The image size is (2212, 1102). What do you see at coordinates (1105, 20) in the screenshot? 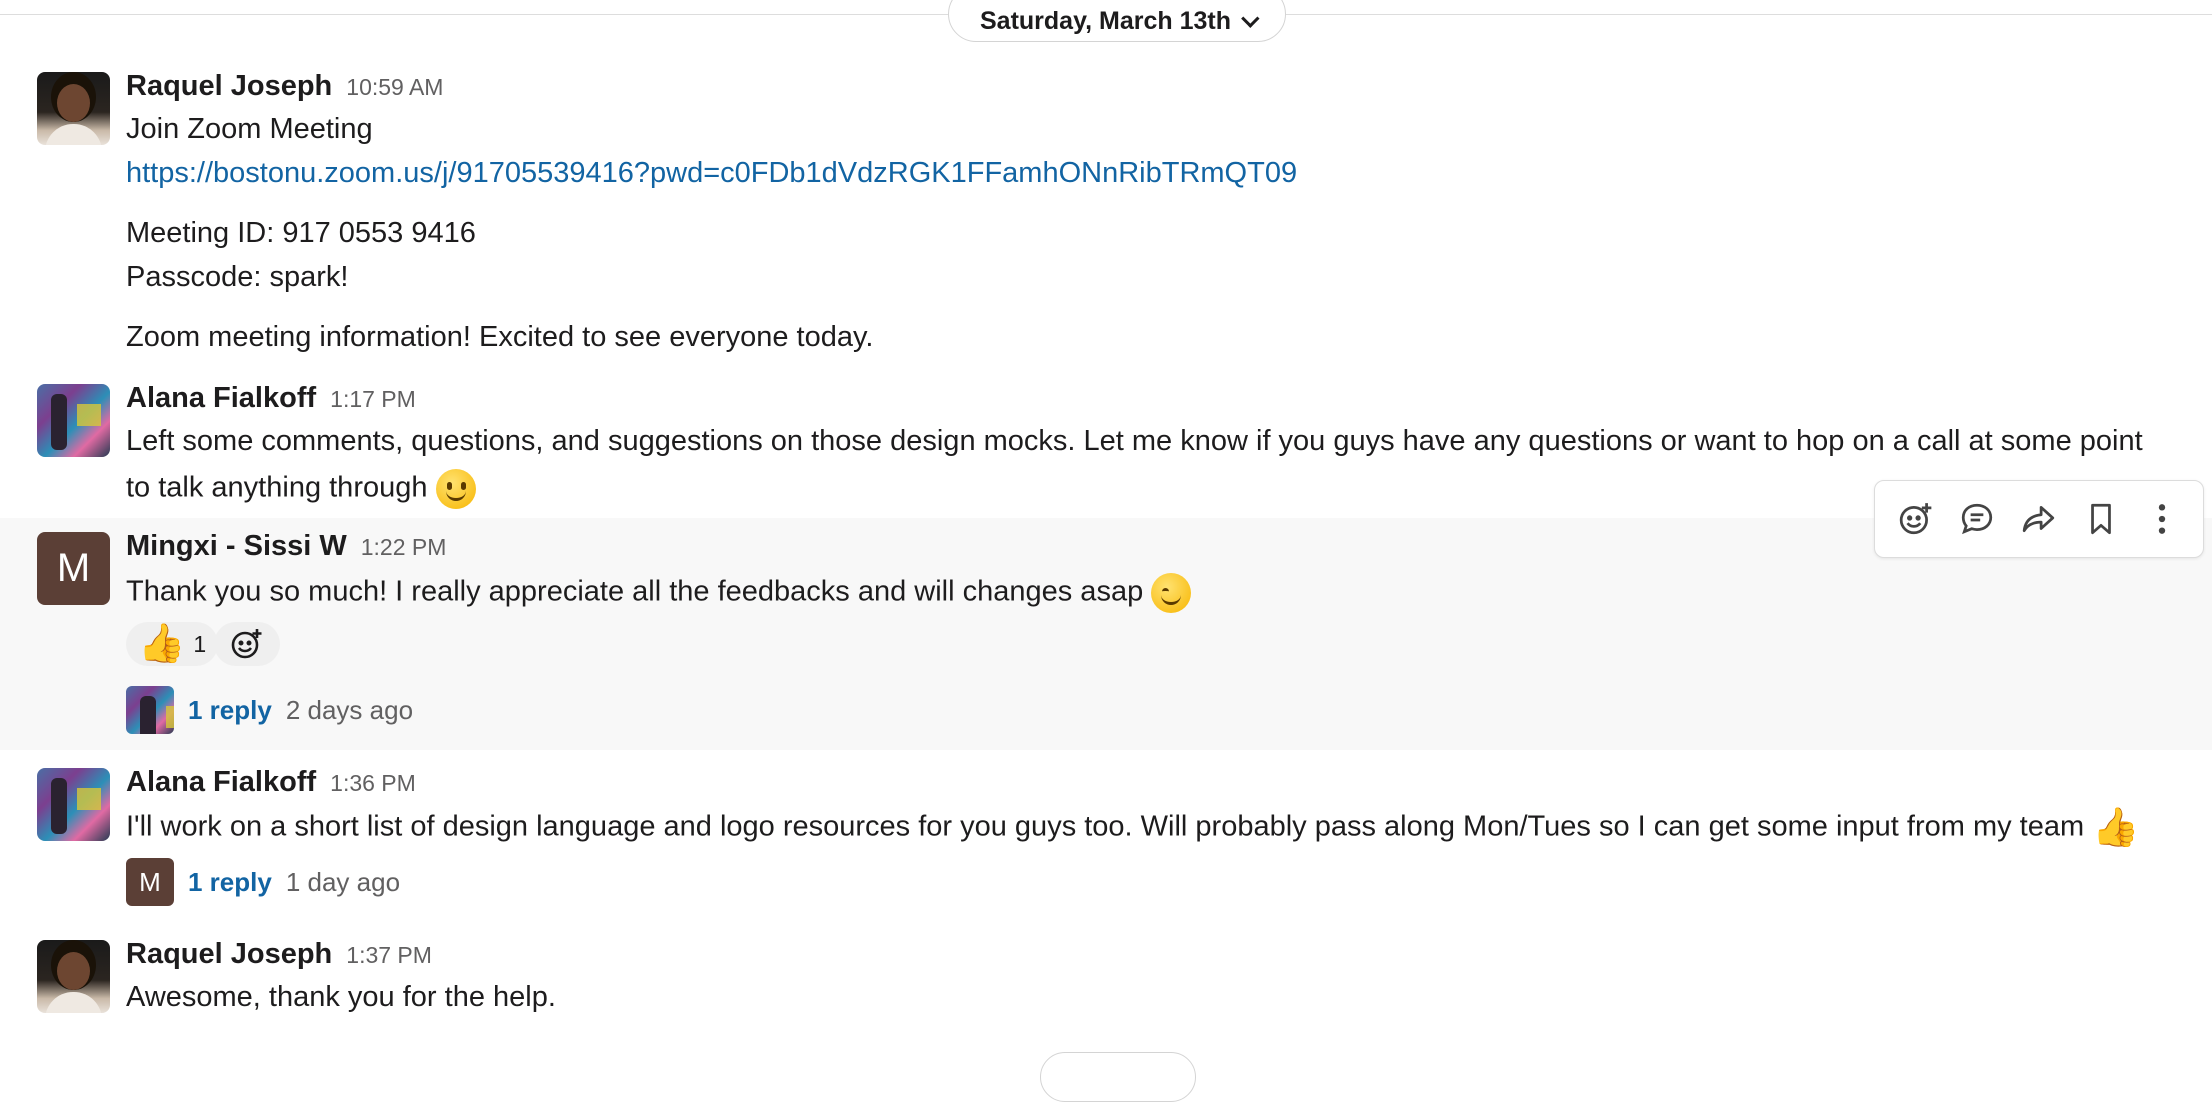
I see `date-divider-label: Saturday, March 13th` at bounding box center [1105, 20].